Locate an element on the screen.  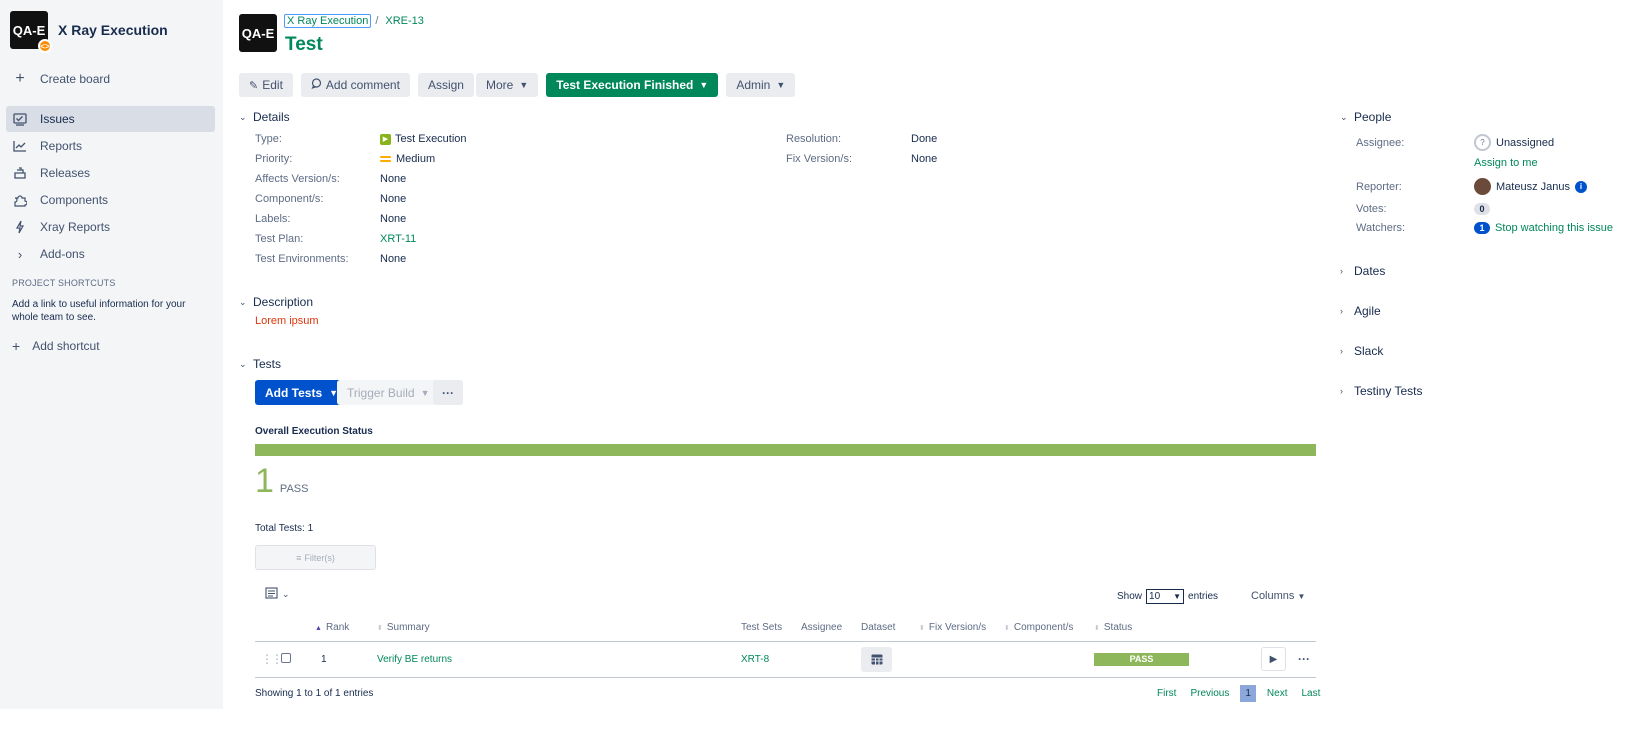
fix-version-cell is located at coordinates (961, 659).